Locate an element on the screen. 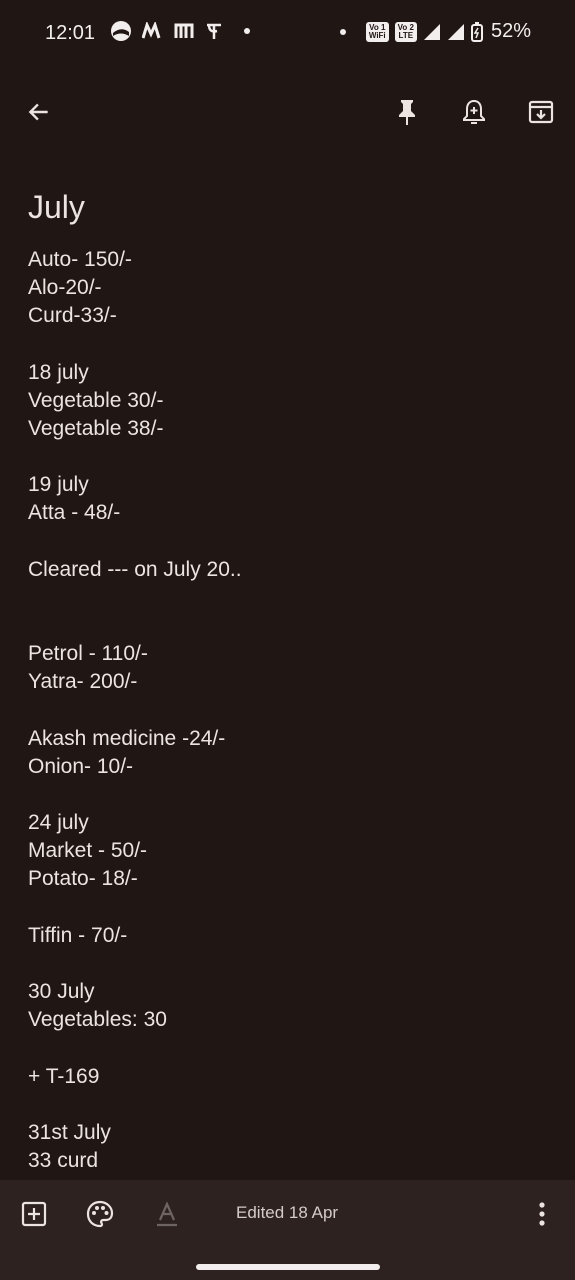 This screenshot has width=575, height=1280. dot is located at coordinates (342, 31).